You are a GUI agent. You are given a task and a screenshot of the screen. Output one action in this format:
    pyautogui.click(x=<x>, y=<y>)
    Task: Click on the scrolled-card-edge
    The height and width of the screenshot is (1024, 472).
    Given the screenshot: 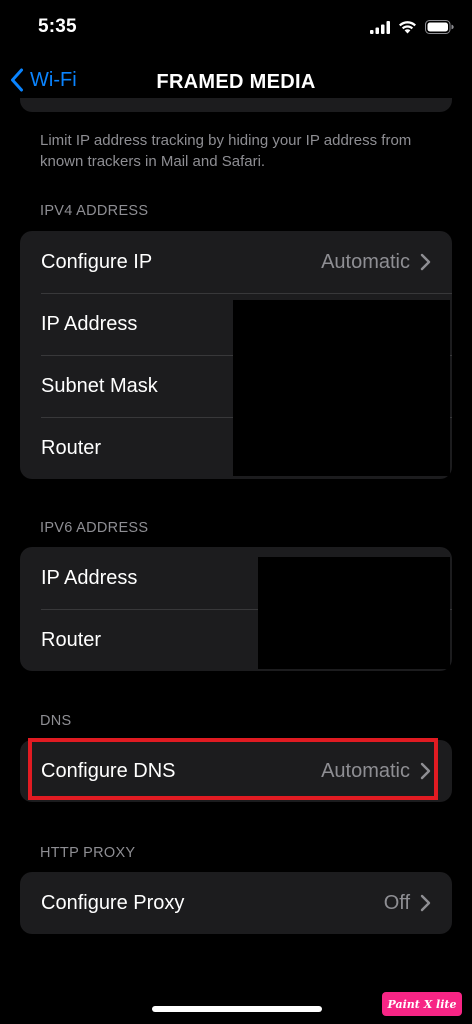 What is the action you would take?
    pyautogui.click(x=236, y=105)
    